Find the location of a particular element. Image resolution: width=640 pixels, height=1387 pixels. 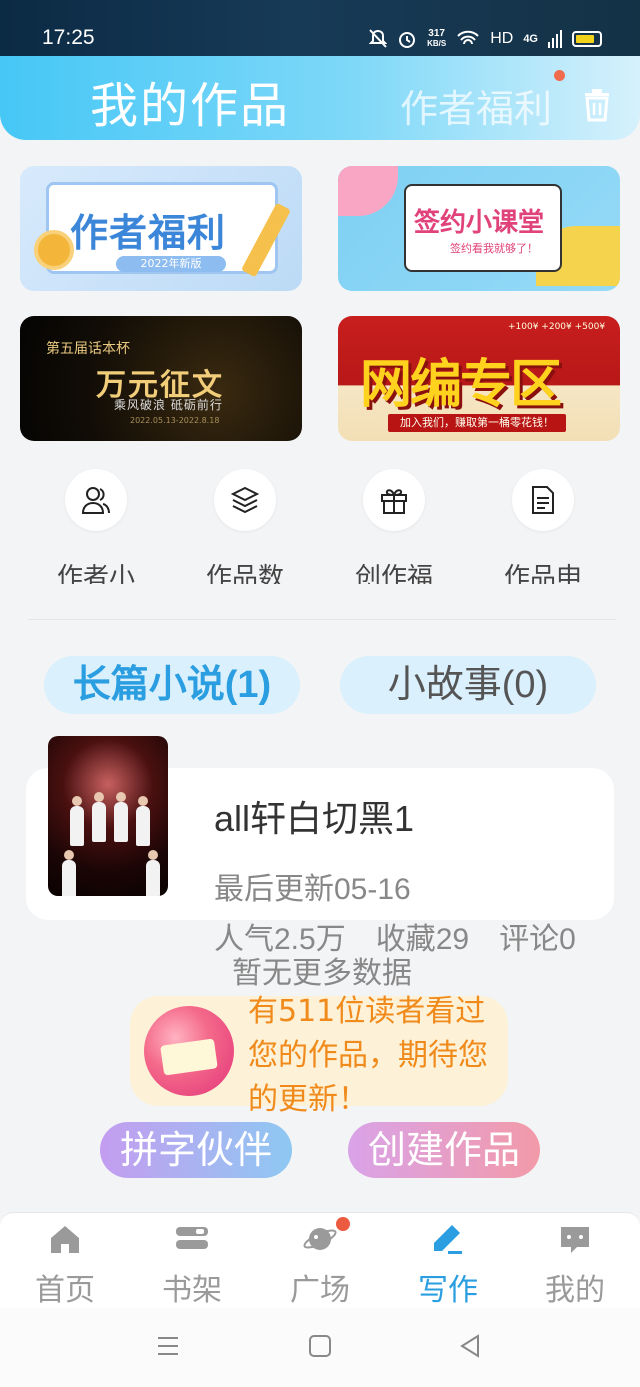

work-comments: 评论0 is located at coordinates (537, 939).